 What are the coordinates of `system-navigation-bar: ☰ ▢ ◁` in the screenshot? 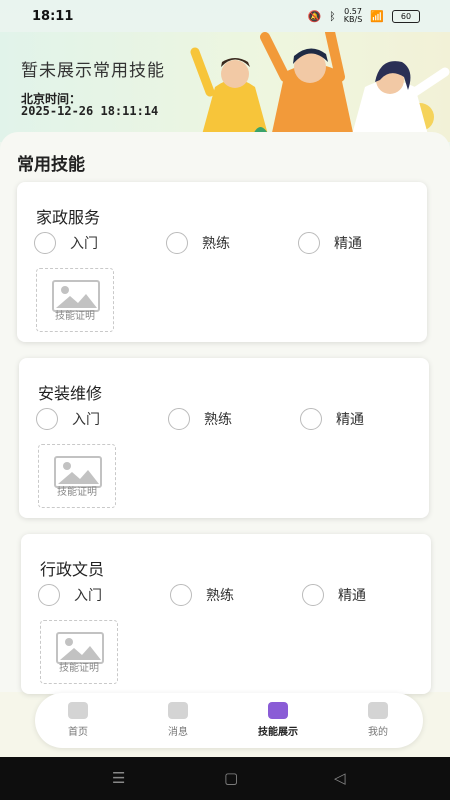 It's located at (225, 778).